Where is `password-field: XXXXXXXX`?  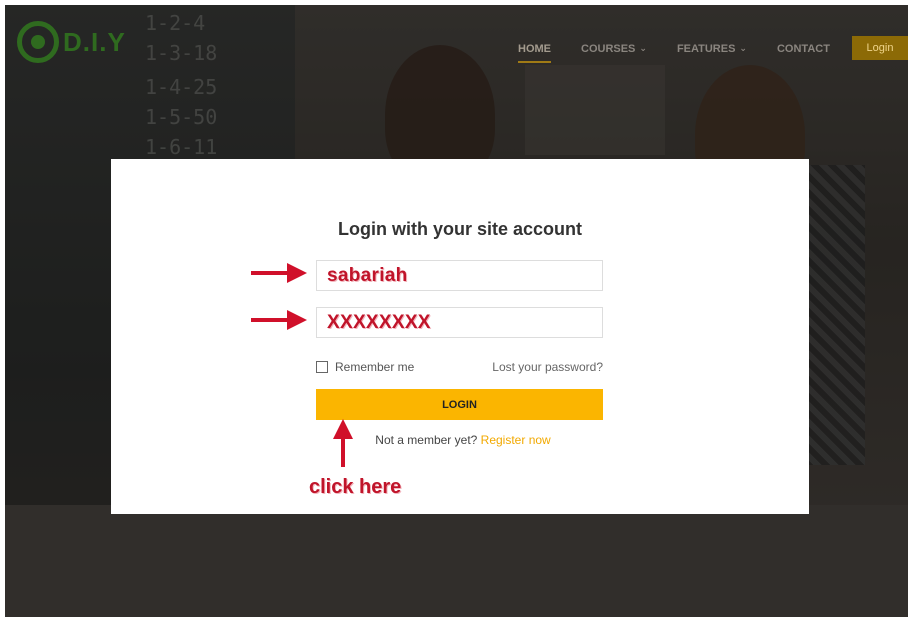 password-field: XXXXXXXX is located at coordinates (459, 322).